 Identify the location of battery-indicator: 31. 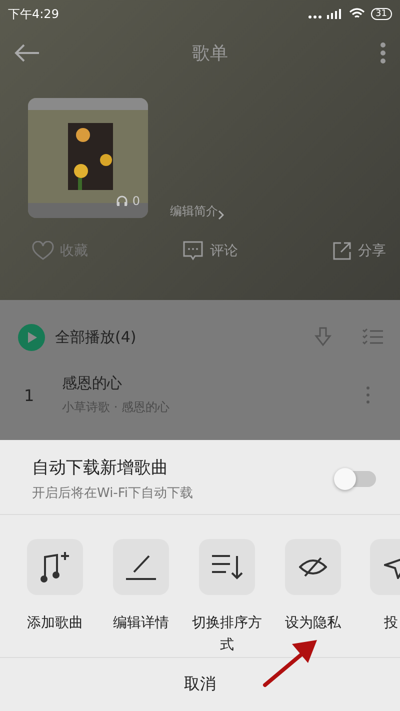
(381, 14).